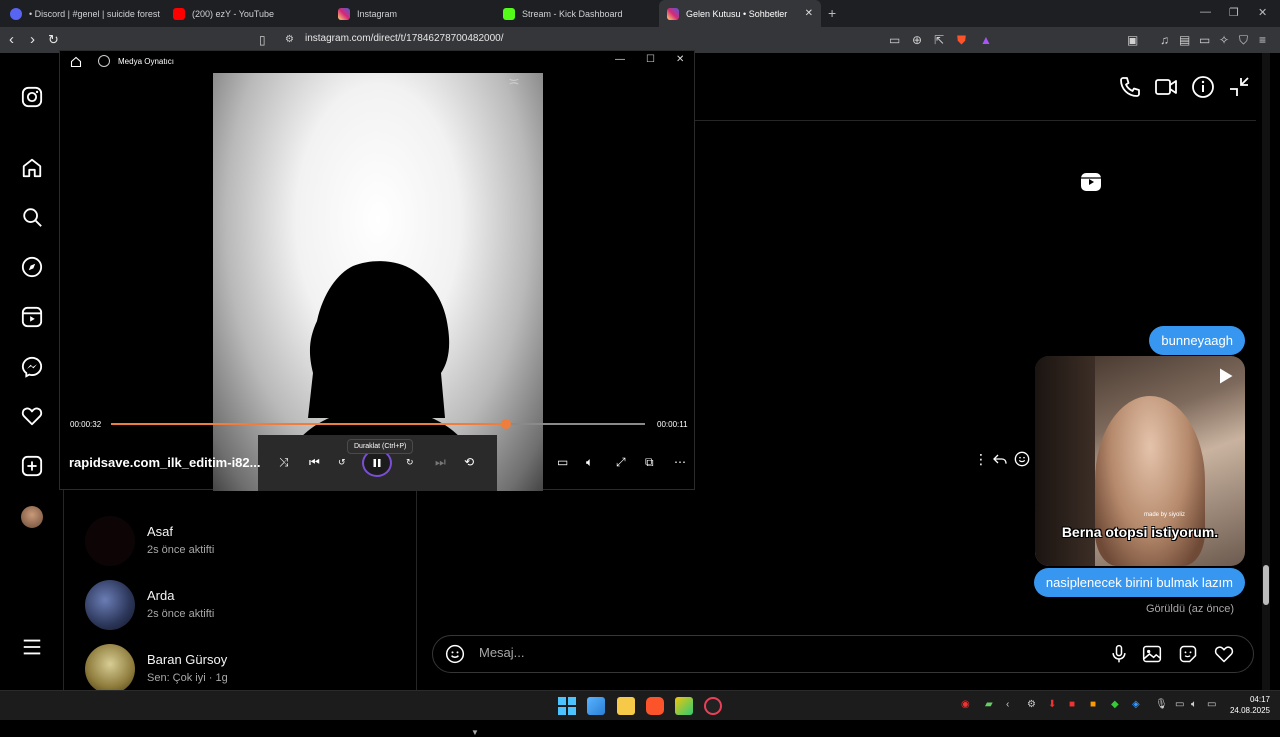 The height and width of the screenshot is (737, 1280). What do you see at coordinates (32, 367) in the screenshot?
I see `messenger-icon` at bounding box center [32, 367].